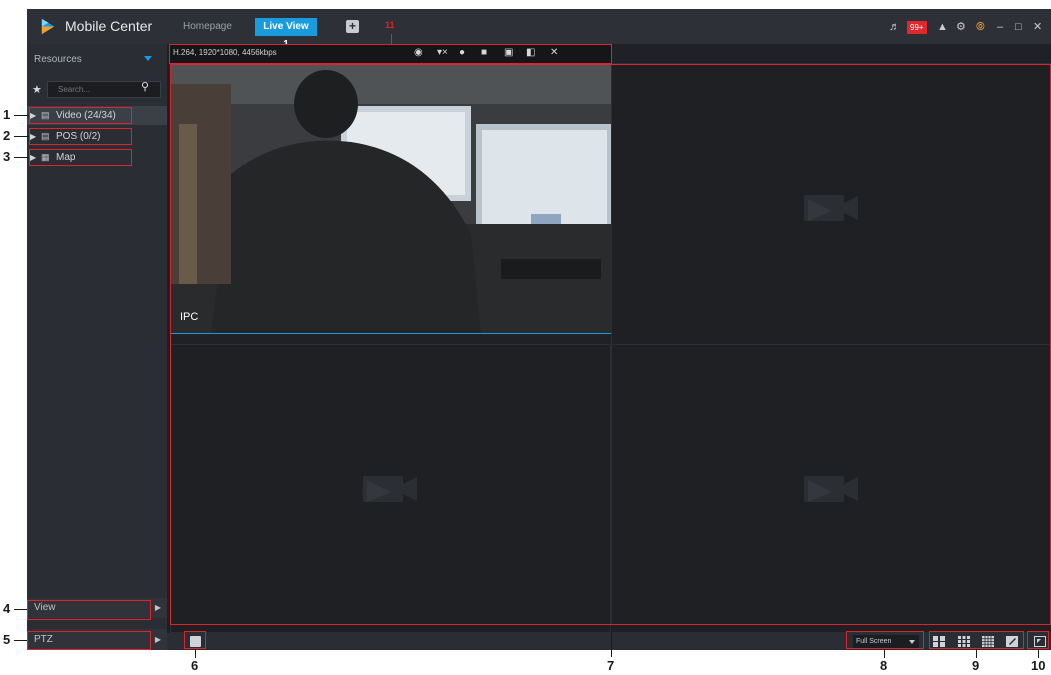  What do you see at coordinates (884, 665) in the screenshot?
I see `callout-8: 8` at bounding box center [884, 665].